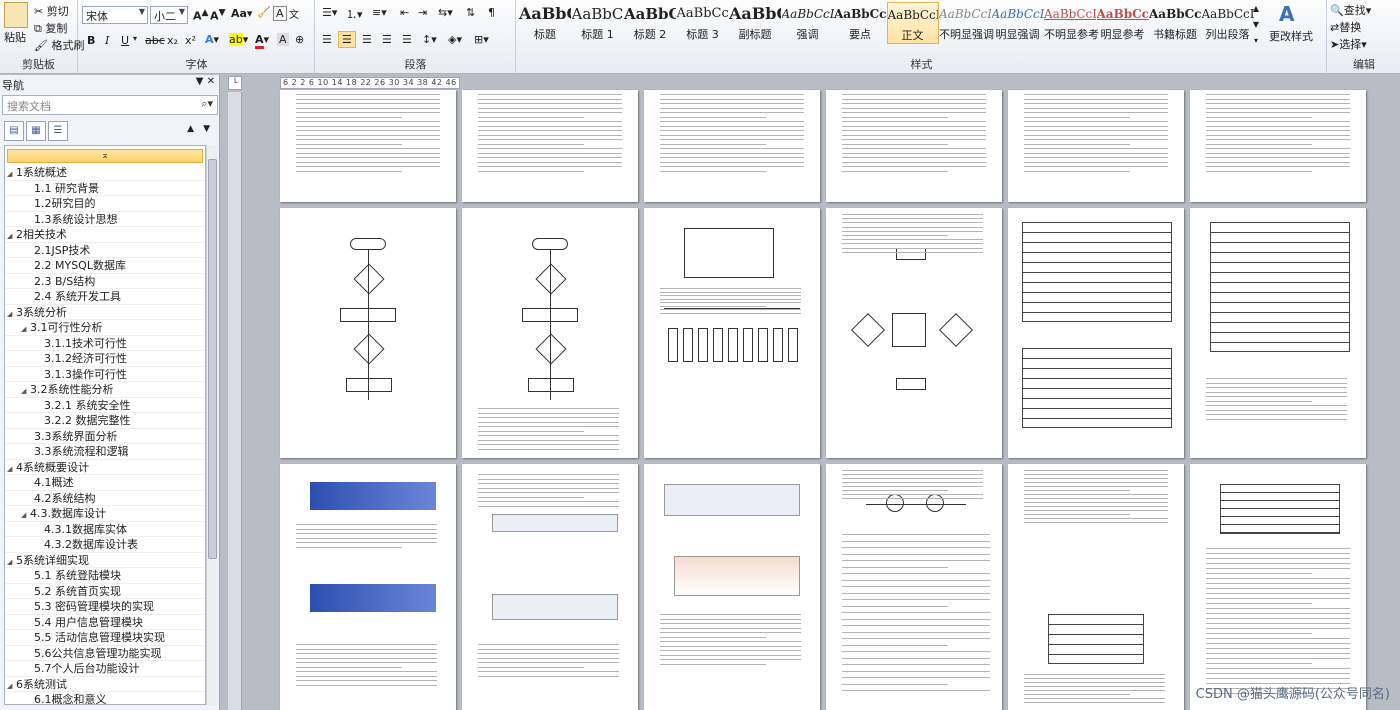 This screenshot has height=710, width=1400. Describe the element at coordinates (59, 45) in the screenshot. I see `format-painter-button: 🖌 格式刷` at that location.